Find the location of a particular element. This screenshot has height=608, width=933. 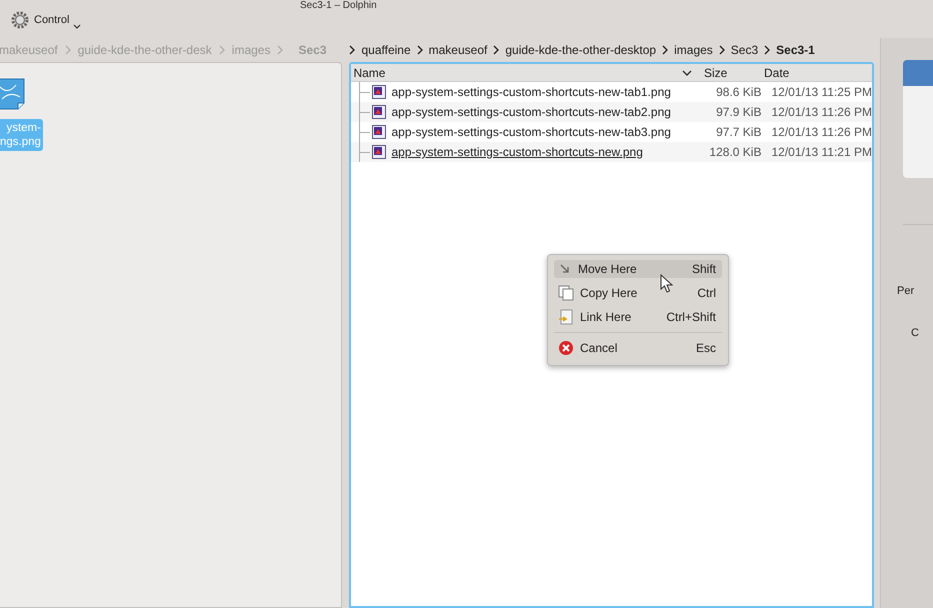

caret-icon is located at coordinates (77, 27).